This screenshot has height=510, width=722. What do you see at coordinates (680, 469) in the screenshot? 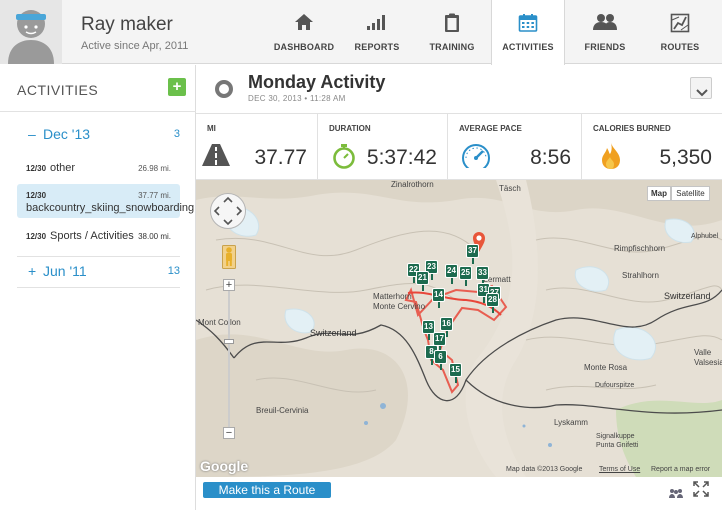
I see `report-map-error-link: Report a map error` at bounding box center [680, 469].